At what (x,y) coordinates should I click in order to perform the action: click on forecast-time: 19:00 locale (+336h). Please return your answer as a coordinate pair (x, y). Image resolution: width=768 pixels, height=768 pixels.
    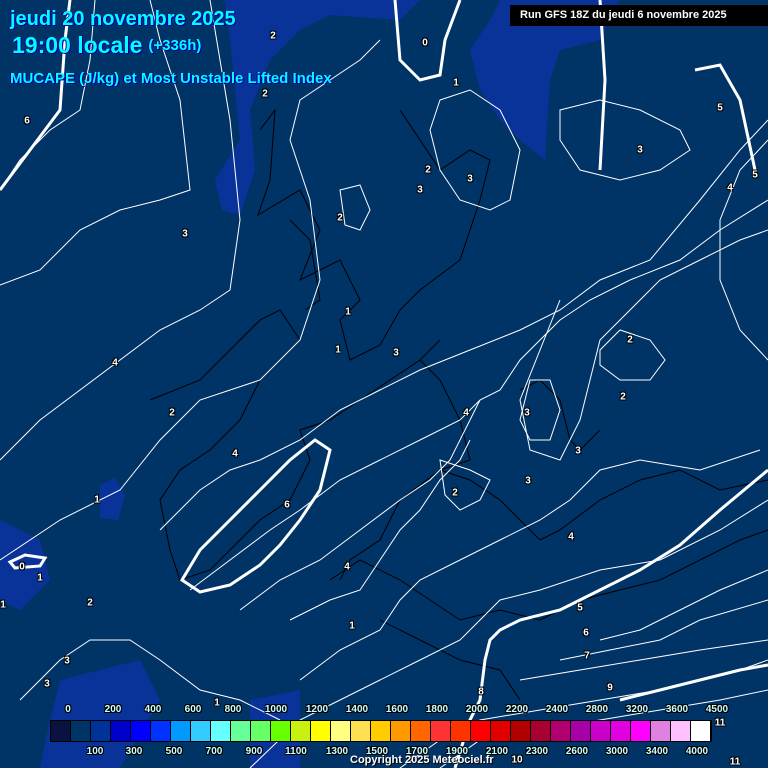
    Looking at the image, I should click on (106, 45).